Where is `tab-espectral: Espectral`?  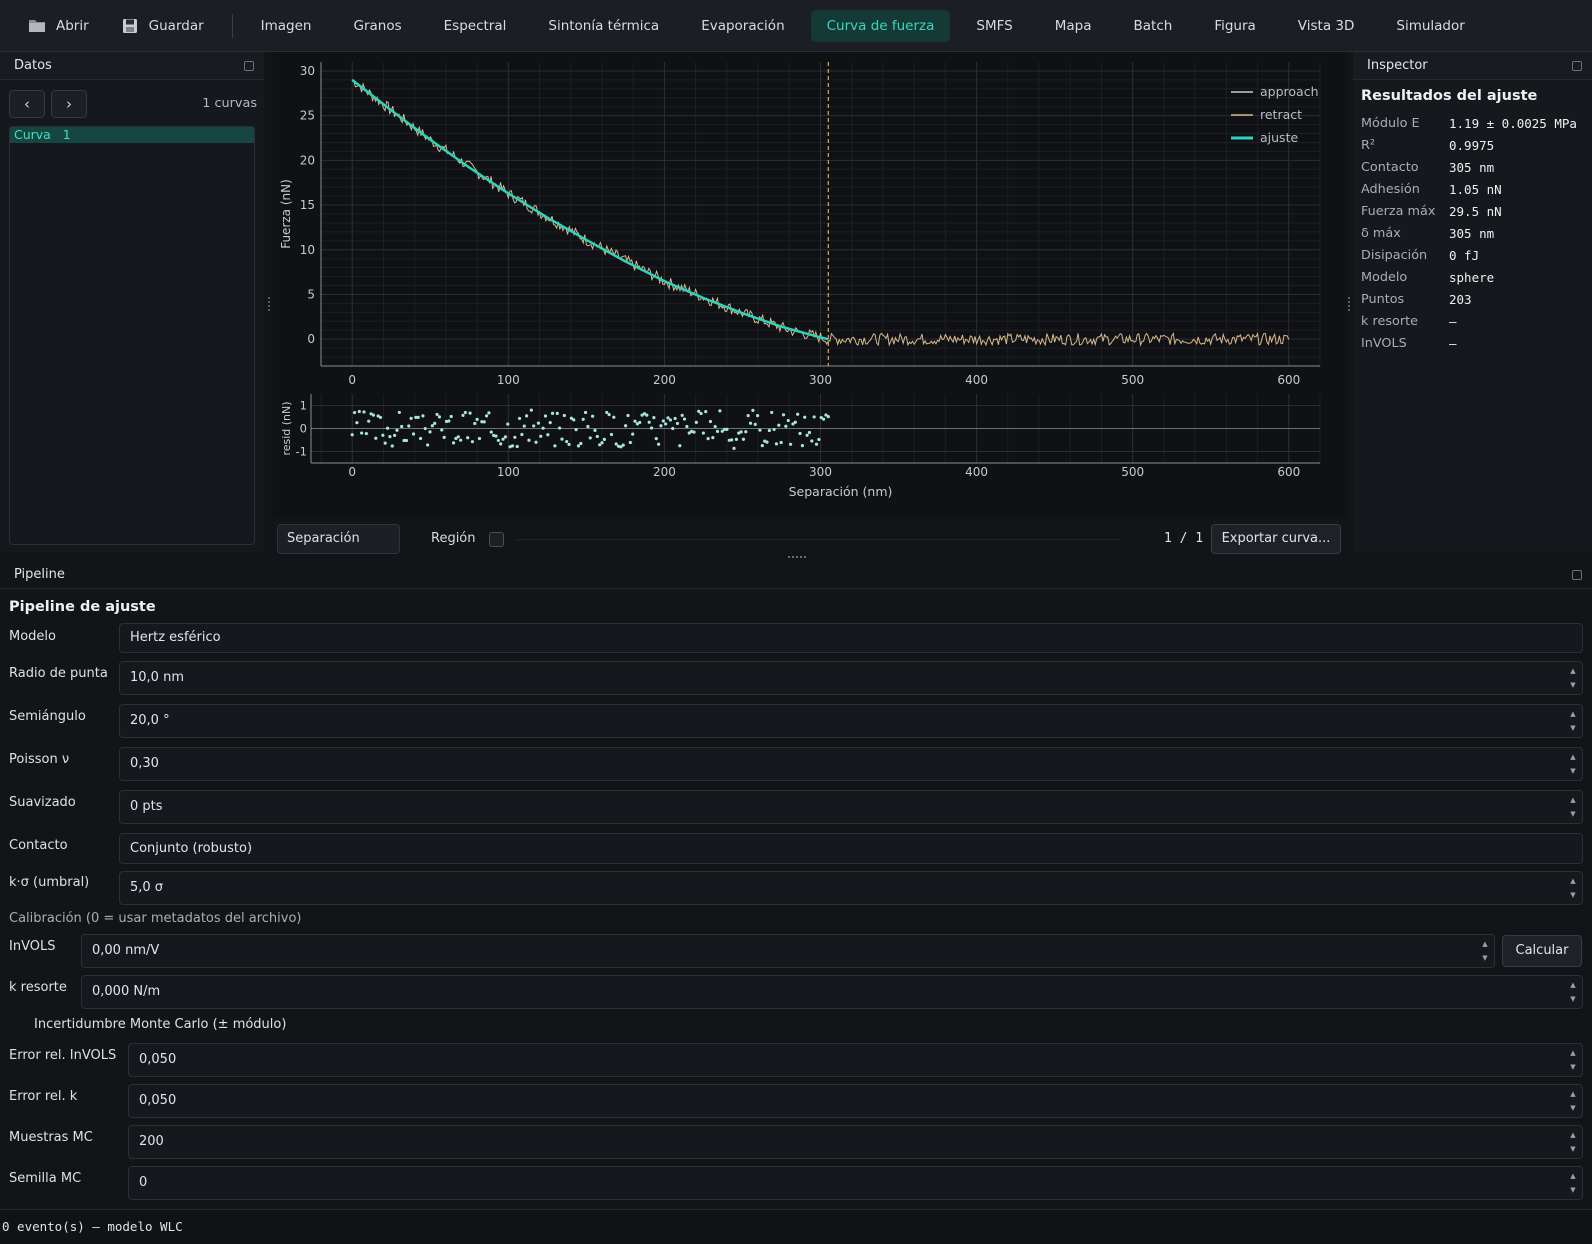 tab-espectral: Espectral is located at coordinates (475, 26).